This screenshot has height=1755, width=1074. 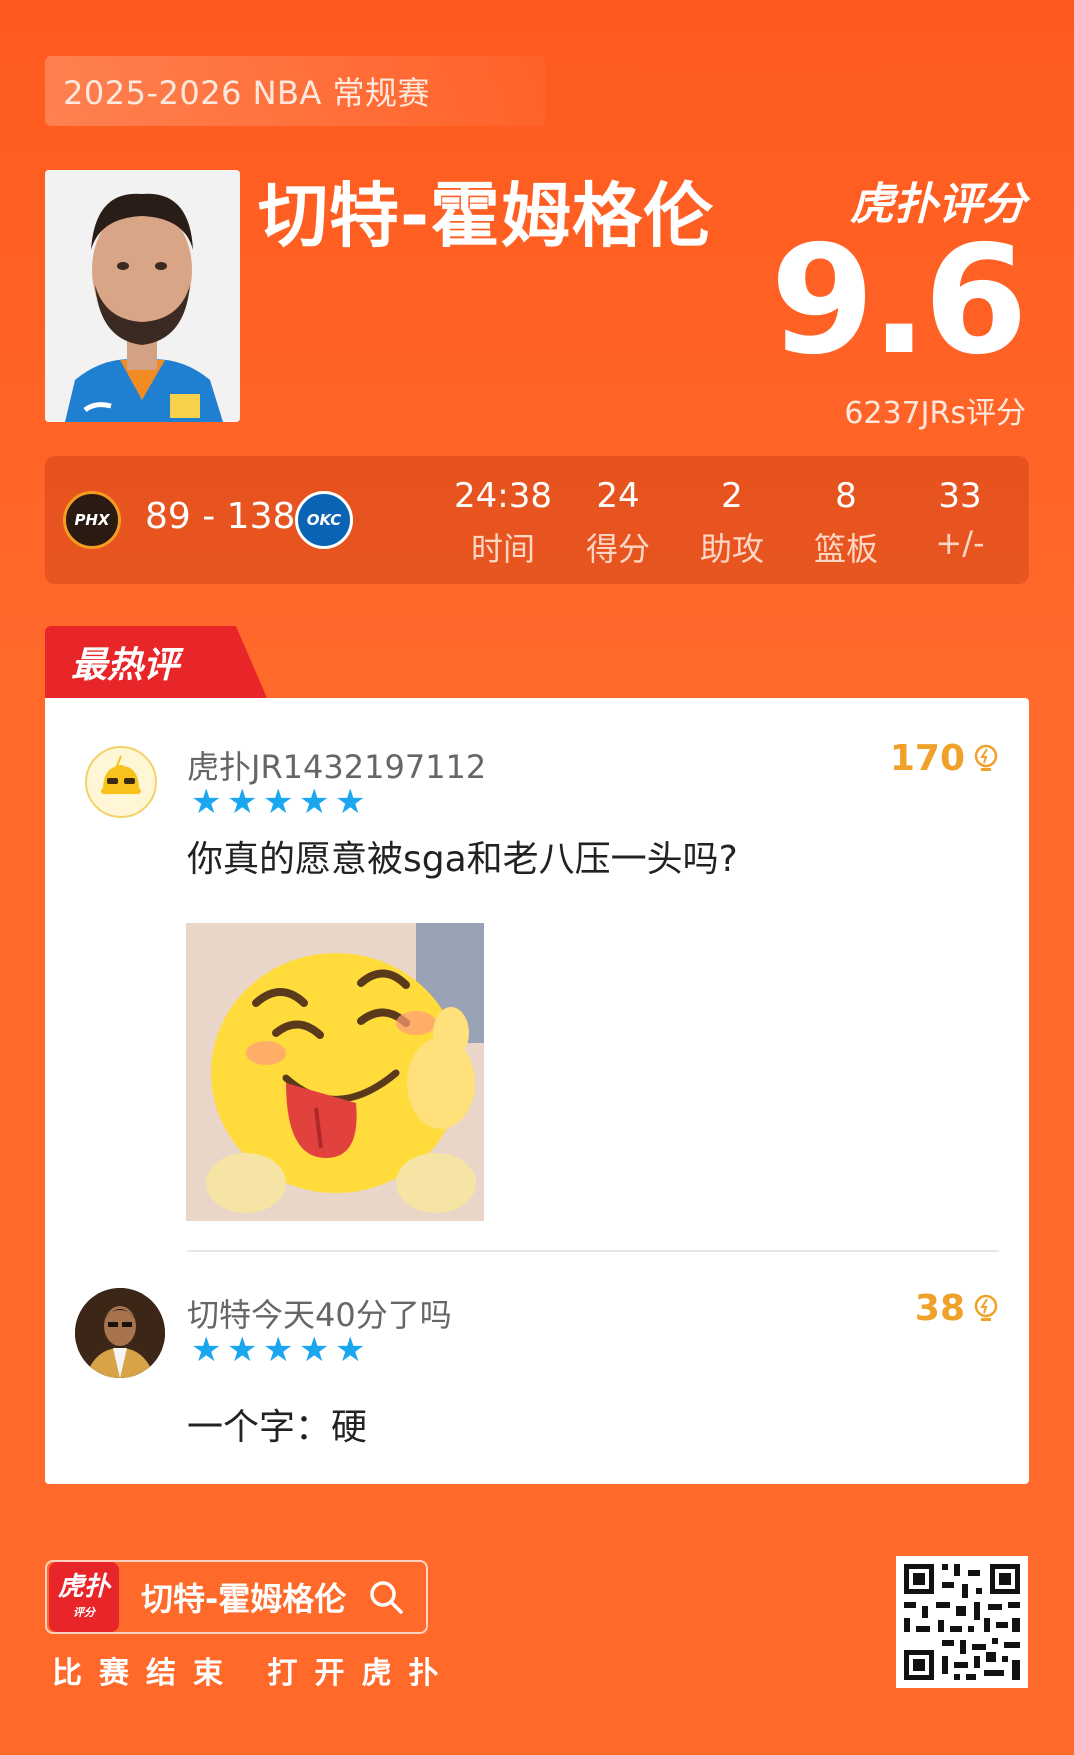 What do you see at coordinates (156, 662) in the screenshot?
I see `tab-hot-comments: 最热评` at bounding box center [156, 662].